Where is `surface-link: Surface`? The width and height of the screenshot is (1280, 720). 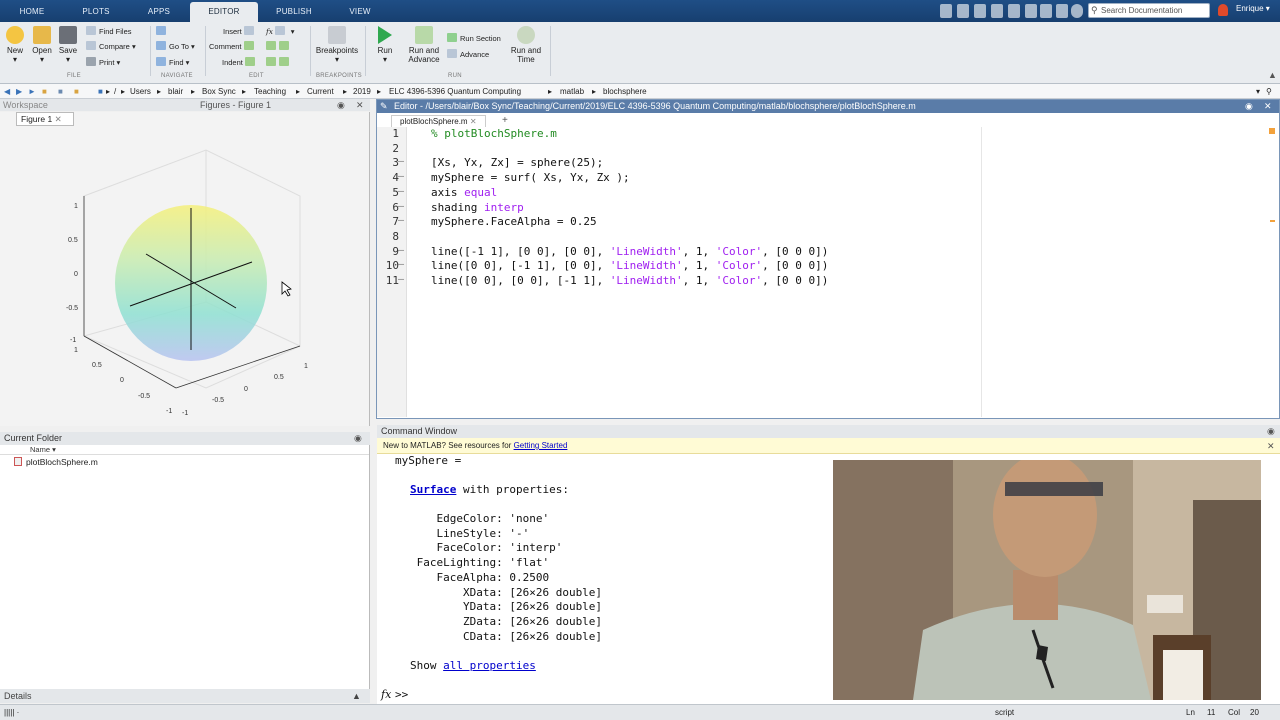 surface-link: Surface is located at coordinates (433, 489).